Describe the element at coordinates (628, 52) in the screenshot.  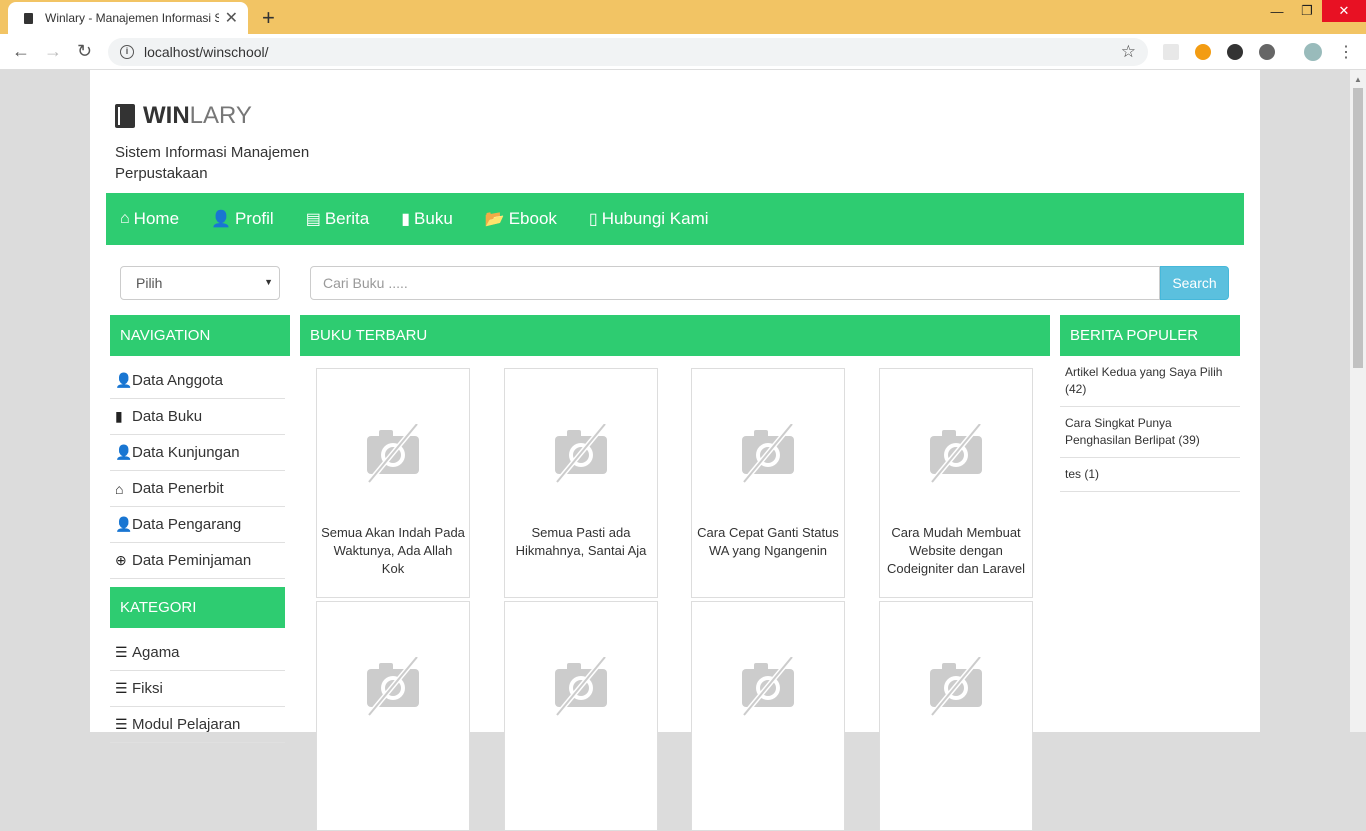
I see `omnibox: i localhost/winschool/ ☆` at that location.